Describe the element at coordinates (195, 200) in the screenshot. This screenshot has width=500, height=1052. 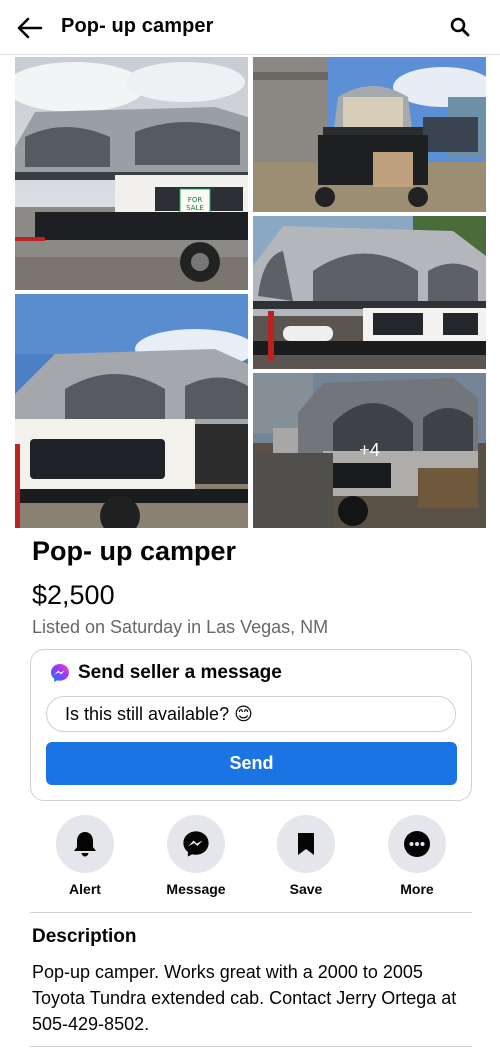
I see `for-sale-sign: FOR` at that location.